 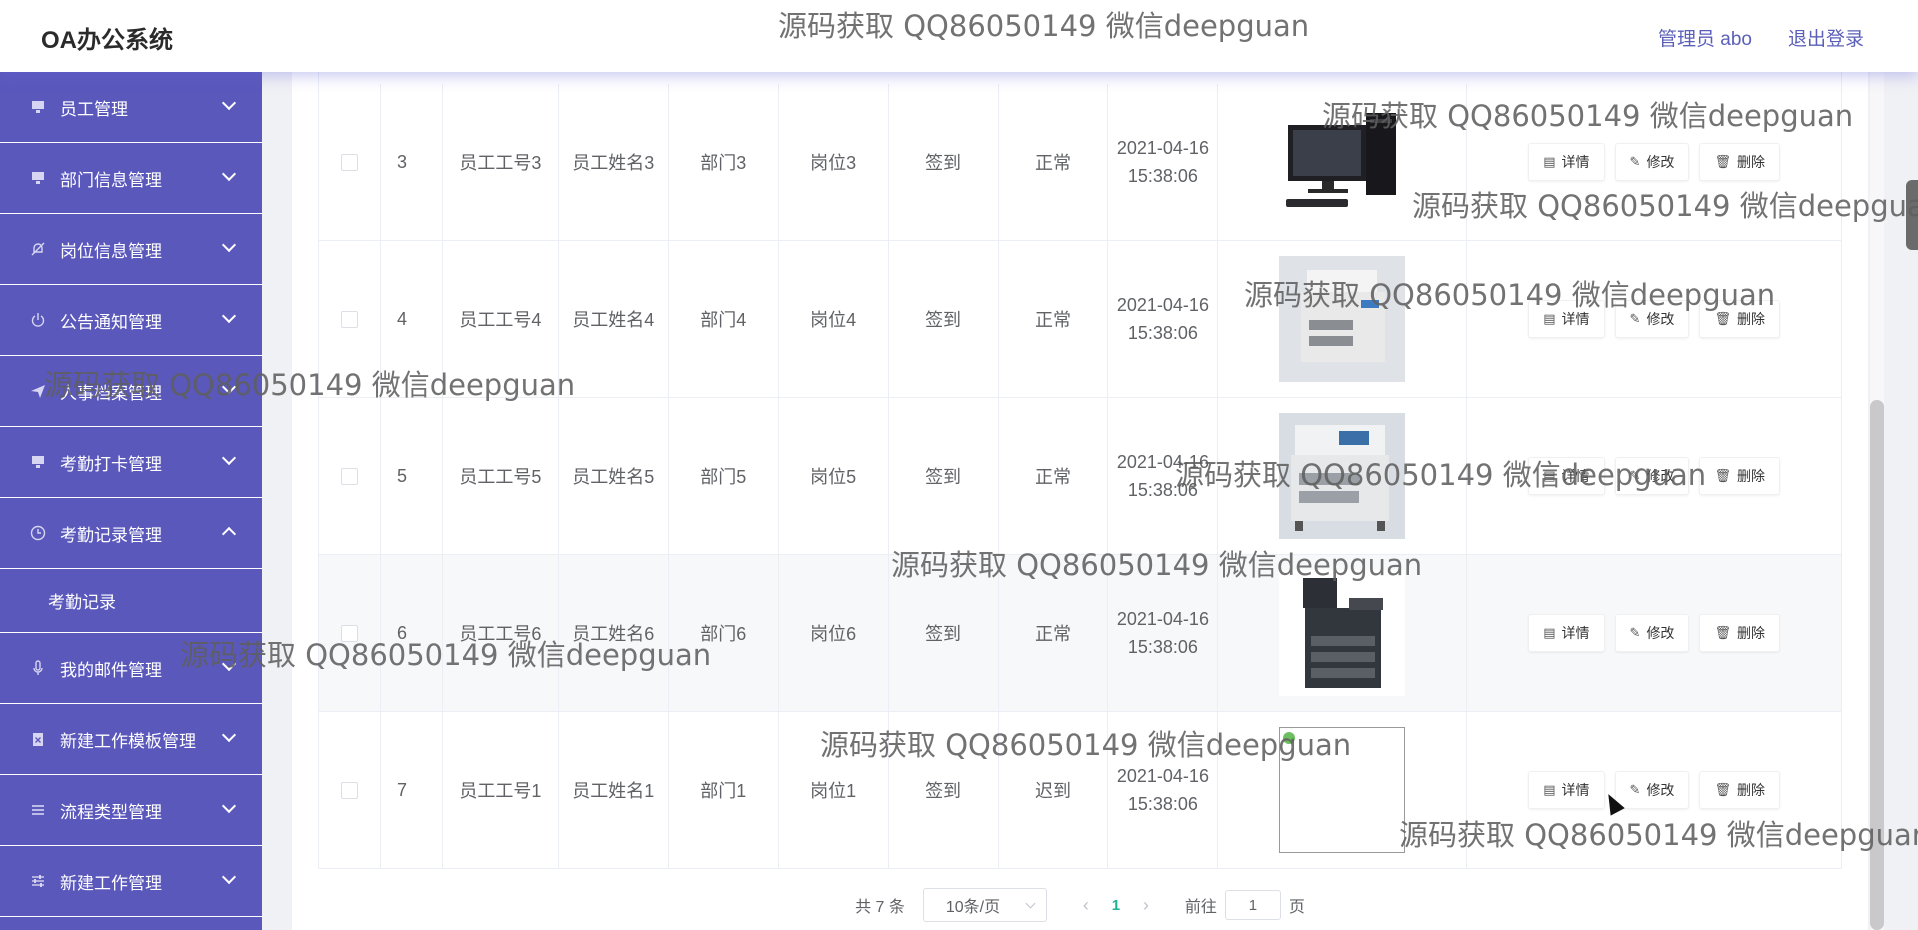 I want to click on sidebar-item: 新建工作管理, so click(x=131, y=881).